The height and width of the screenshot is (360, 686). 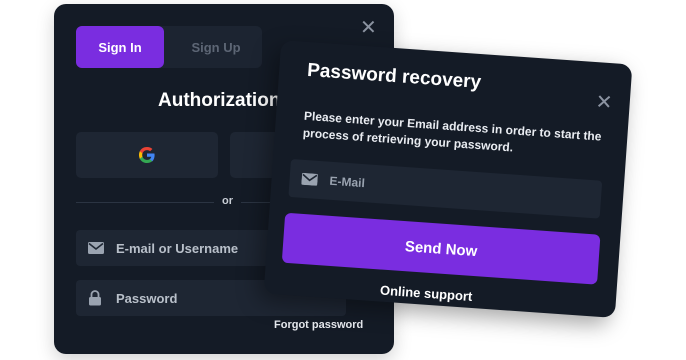 What do you see at coordinates (147, 298) in the screenshot?
I see `password-placeholder: Password` at bounding box center [147, 298].